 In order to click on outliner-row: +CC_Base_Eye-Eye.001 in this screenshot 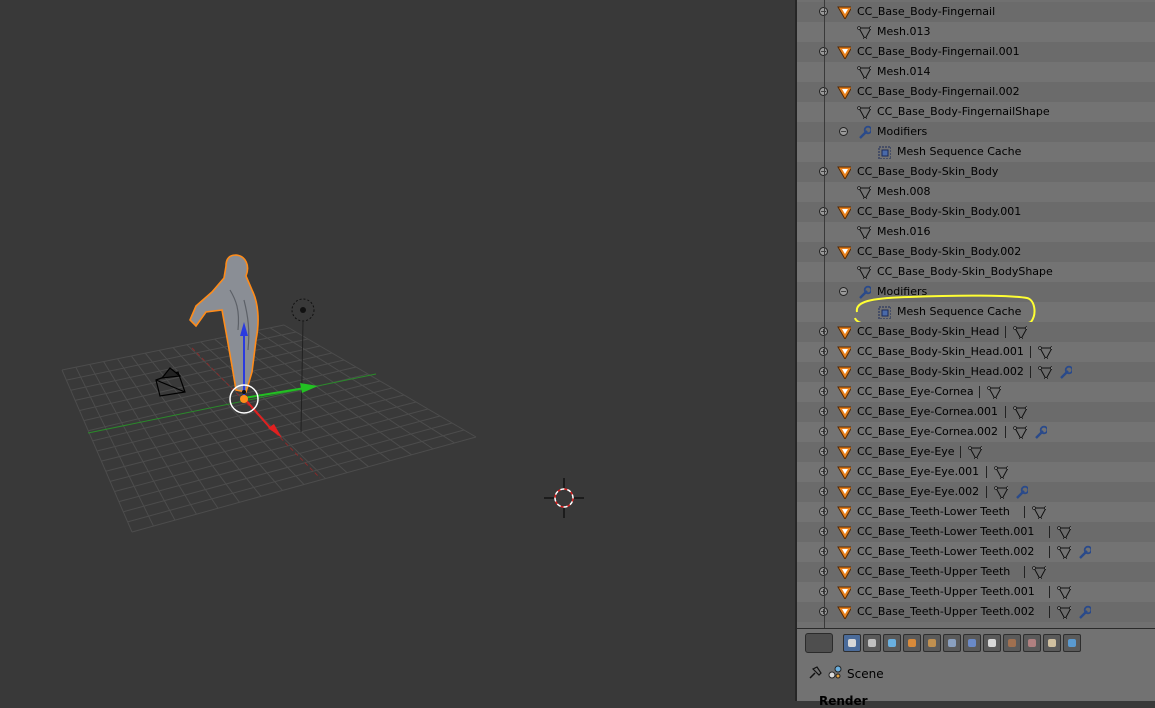, I will do `click(976, 472)`.